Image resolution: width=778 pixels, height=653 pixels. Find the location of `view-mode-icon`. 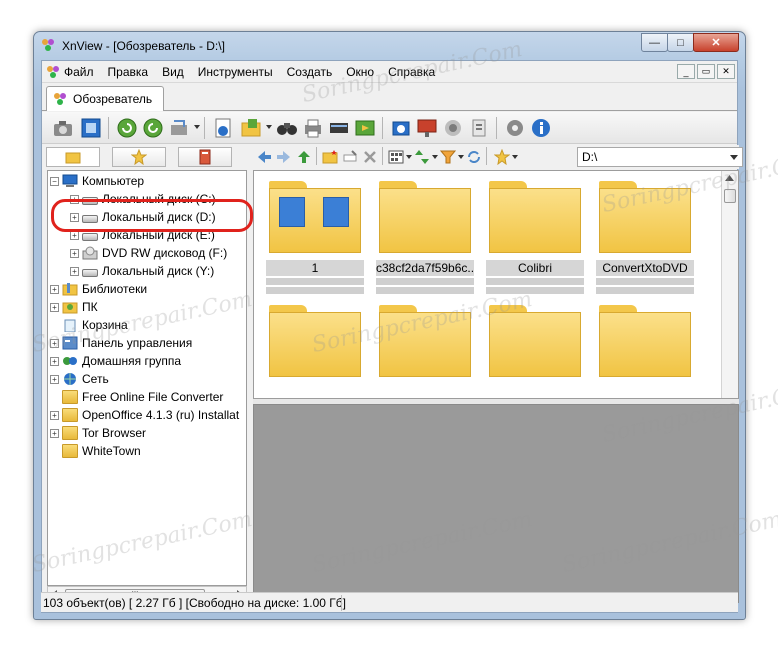

view-mode-icon is located at coordinates (396, 157).